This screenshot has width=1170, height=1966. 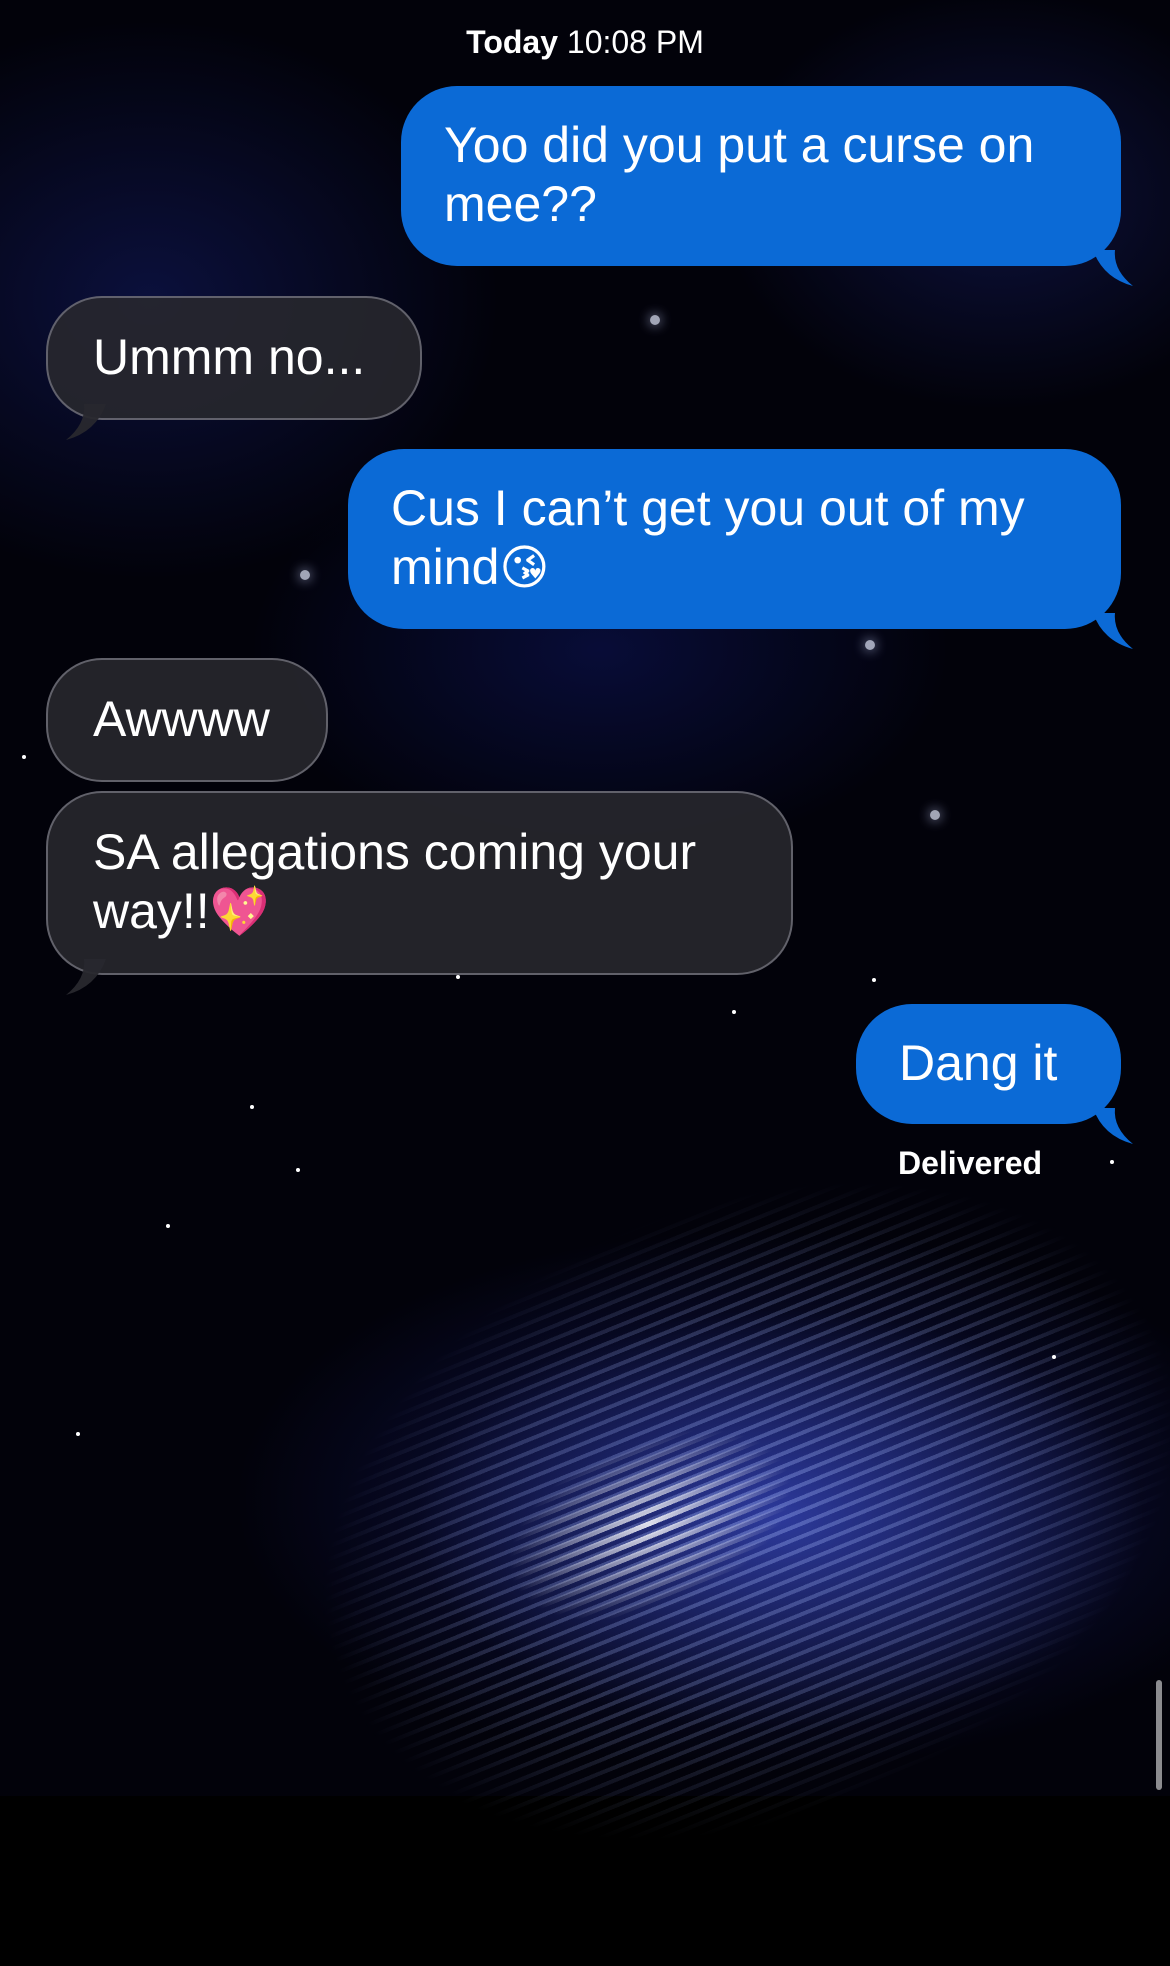 What do you see at coordinates (512, 42) in the screenshot?
I see `timestamp-day: Today` at bounding box center [512, 42].